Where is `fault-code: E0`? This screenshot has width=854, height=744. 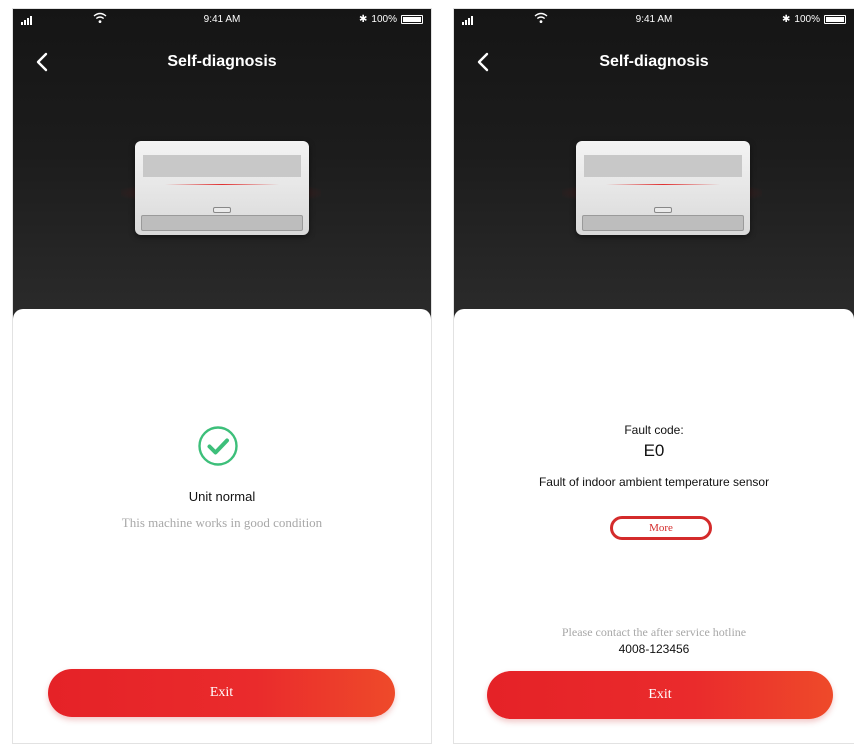
fault-code: E0 is located at coordinates (654, 450).